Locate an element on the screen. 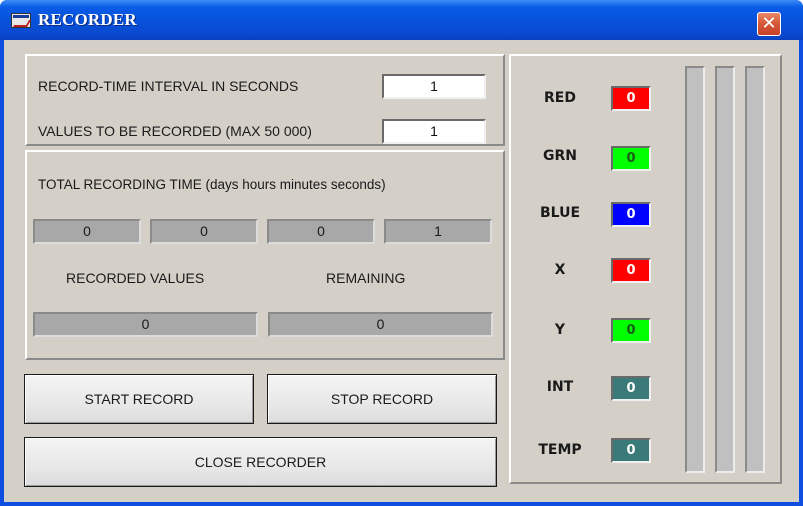 The width and height of the screenshot is (803, 506). seconds-indicator: 1 is located at coordinates (438, 231).